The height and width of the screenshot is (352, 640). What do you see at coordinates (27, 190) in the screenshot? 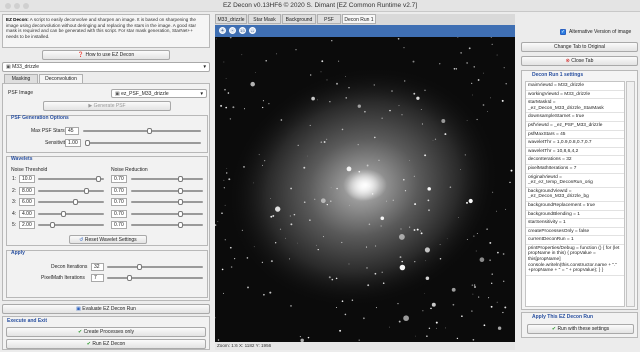
I see `noise-threshold-input: 8.00` at bounding box center [27, 190].